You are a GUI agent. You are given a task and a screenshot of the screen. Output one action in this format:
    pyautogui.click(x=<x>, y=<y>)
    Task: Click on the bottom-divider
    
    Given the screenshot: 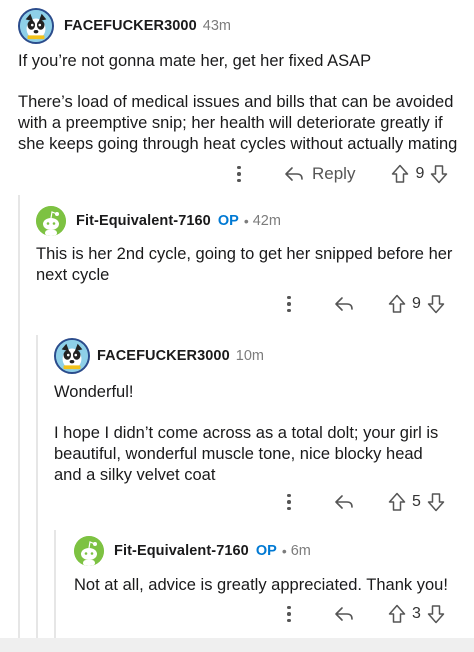 What is the action you would take?
    pyautogui.click(x=237, y=645)
    